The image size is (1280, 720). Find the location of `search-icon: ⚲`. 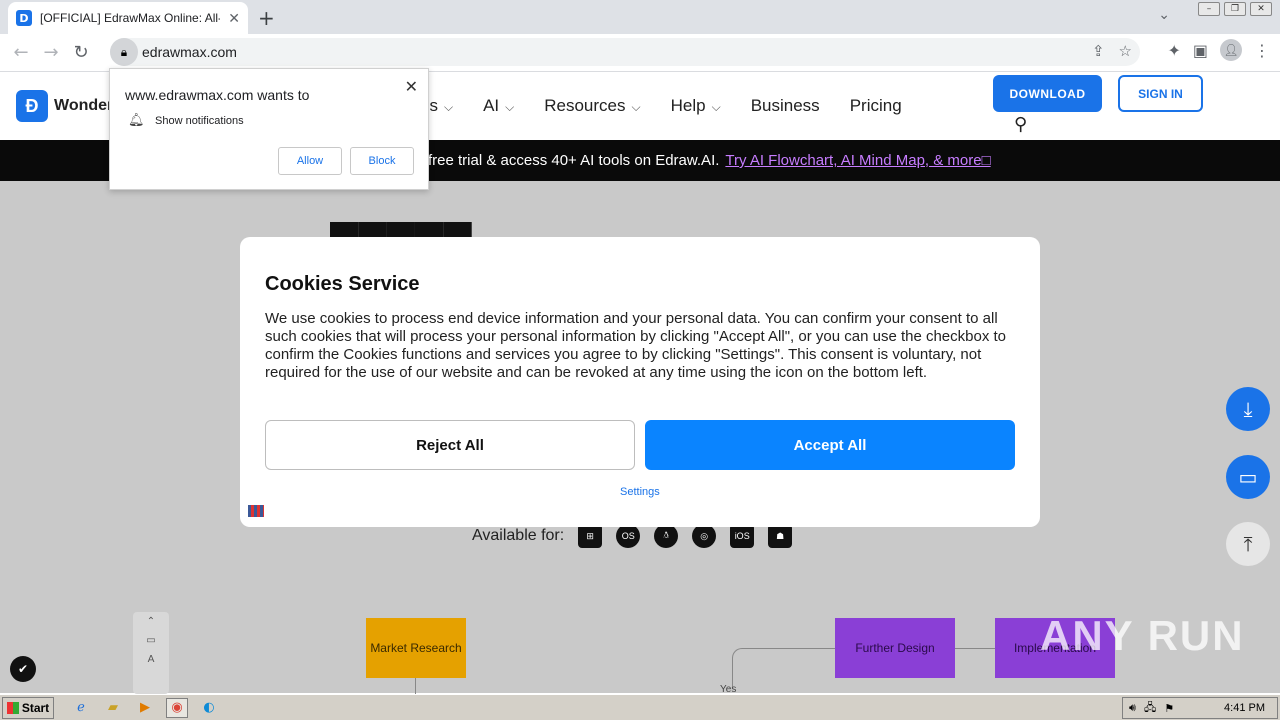

search-icon: ⚲ is located at coordinates (1020, 124).